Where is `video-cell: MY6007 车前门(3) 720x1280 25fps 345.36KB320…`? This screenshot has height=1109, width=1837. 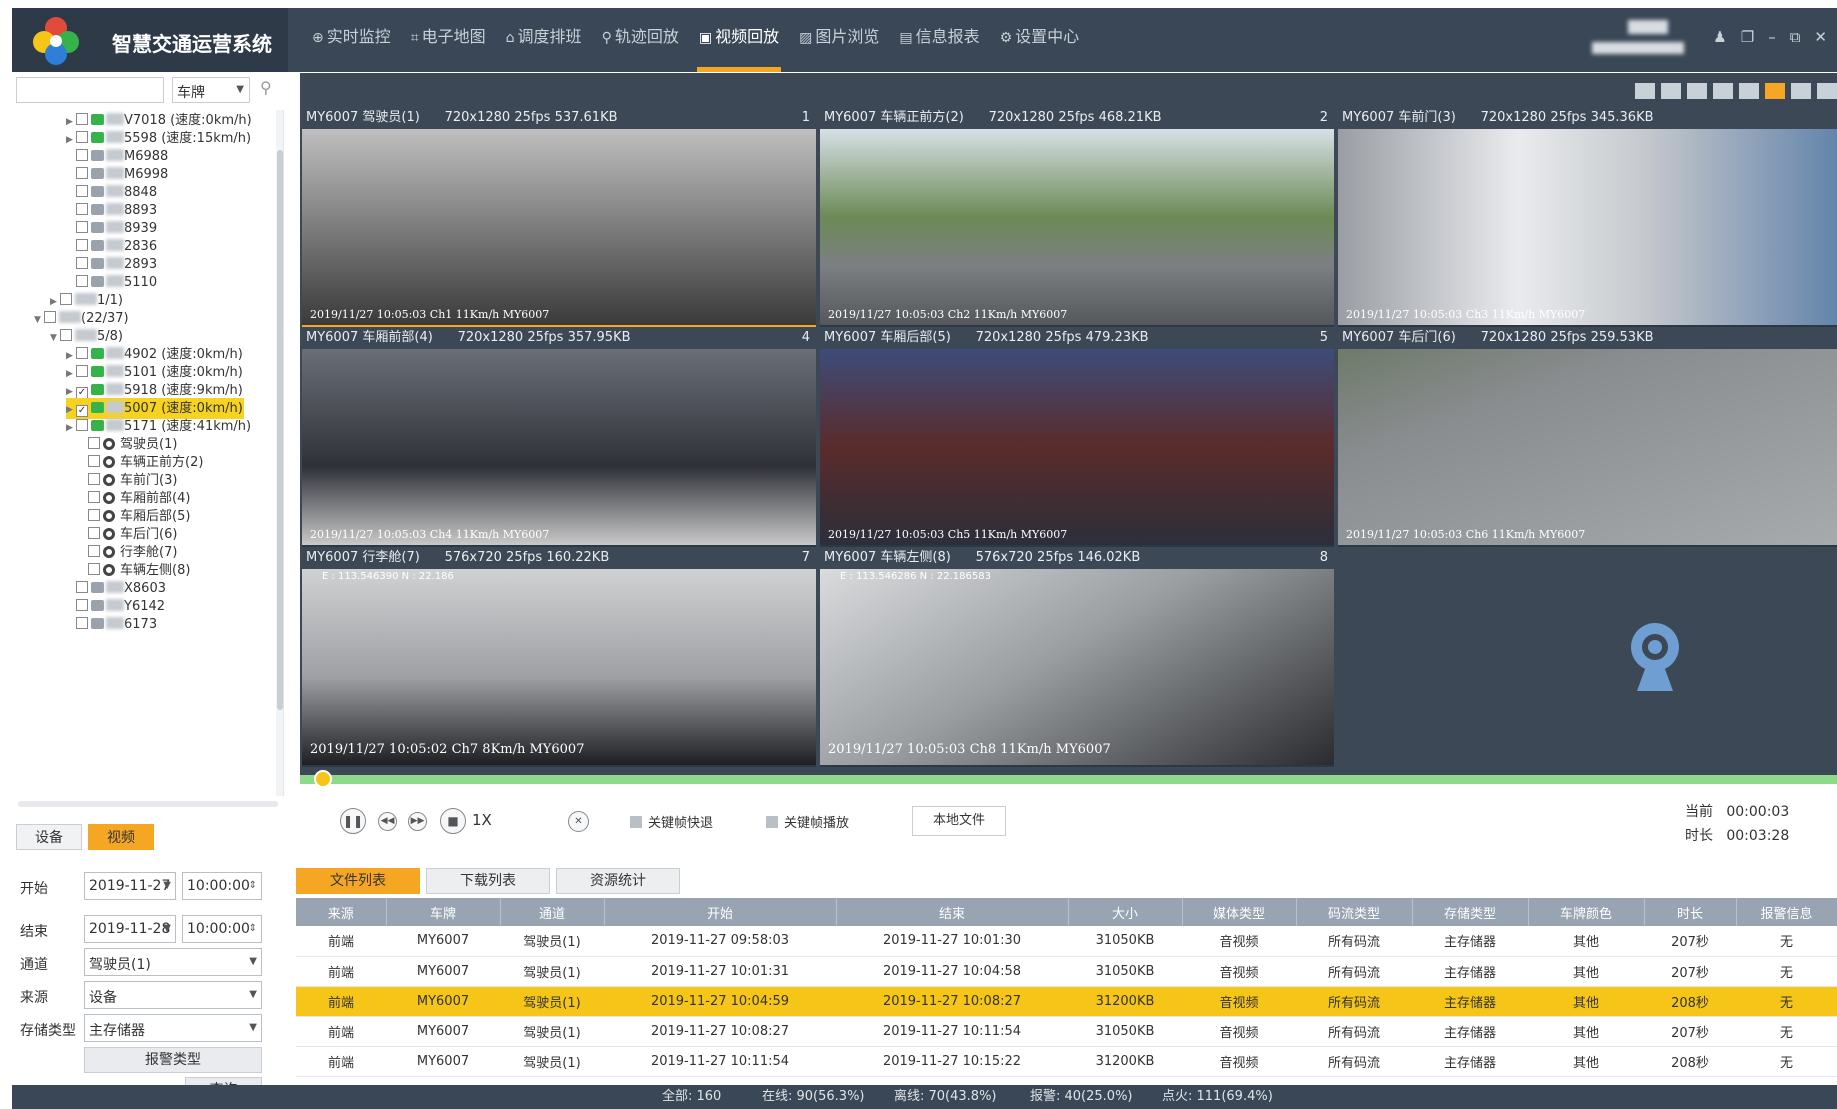
video-cell: MY6007 车前门(3) 720x1280 25fps 345.36KB320… is located at coordinates (1587, 217).